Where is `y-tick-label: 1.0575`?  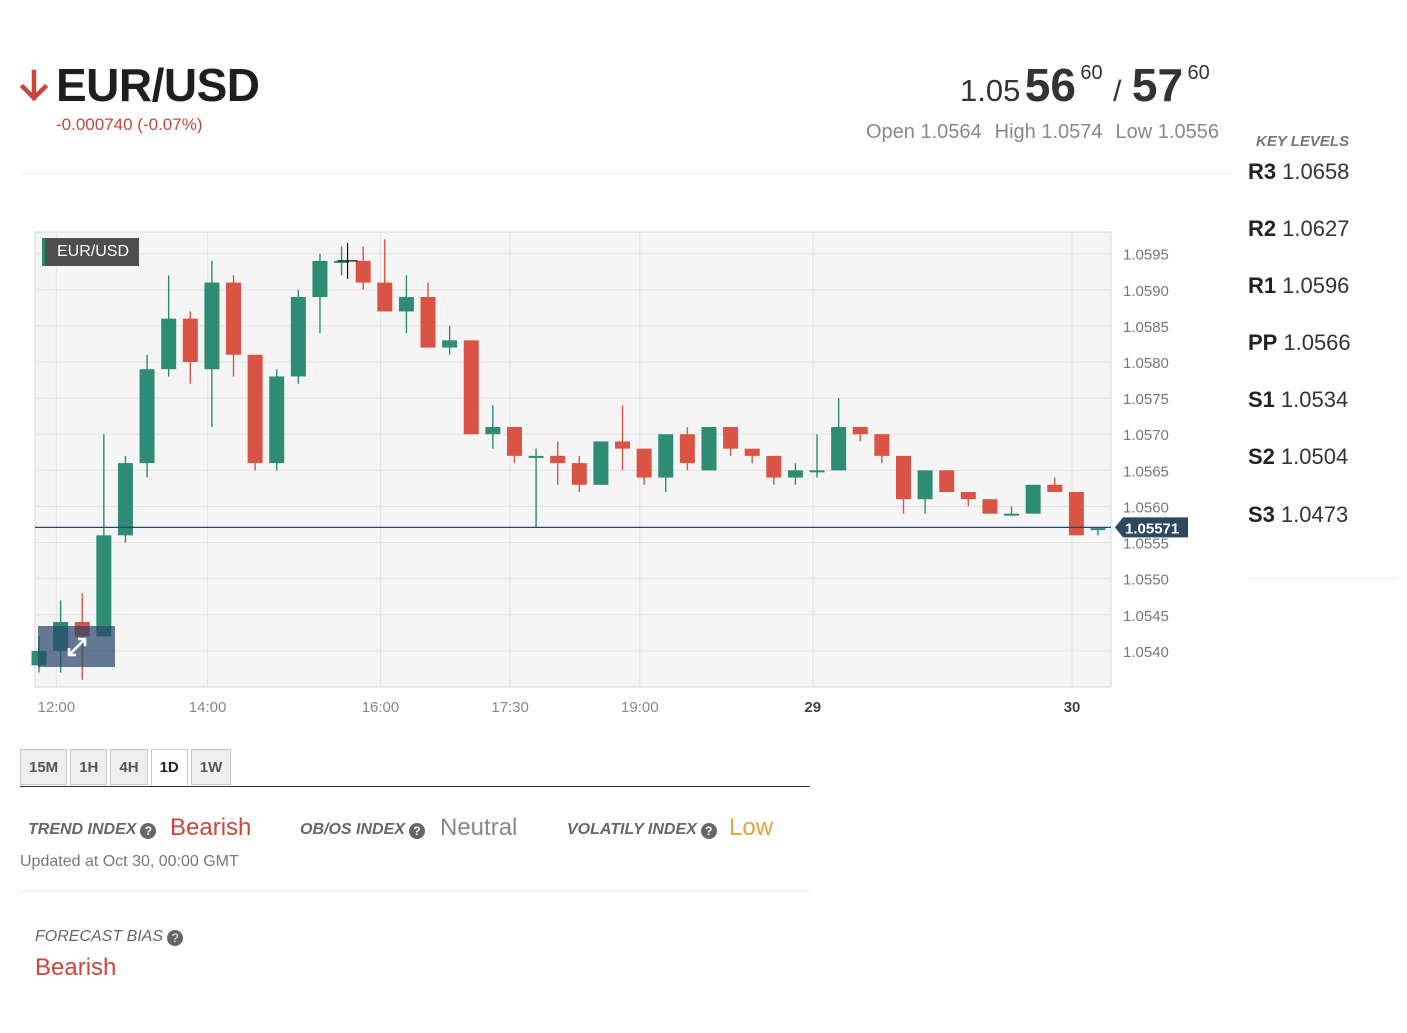
y-tick-label: 1.0575 is located at coordinates (1146, 399).